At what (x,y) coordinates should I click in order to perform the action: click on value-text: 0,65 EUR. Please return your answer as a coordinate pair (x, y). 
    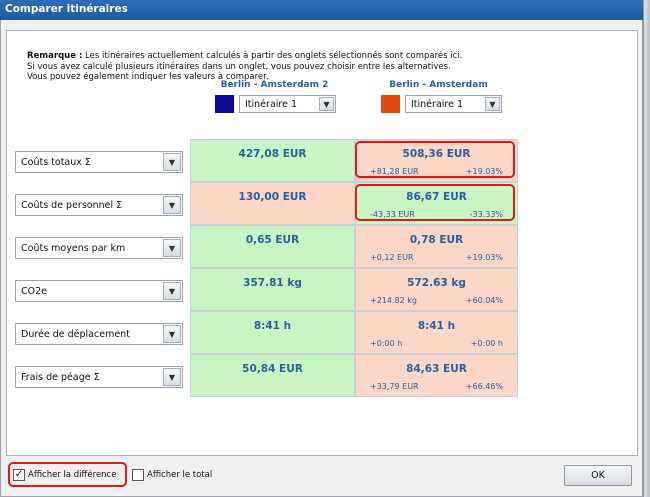
    Looking at the image, I should click on (272, 240).